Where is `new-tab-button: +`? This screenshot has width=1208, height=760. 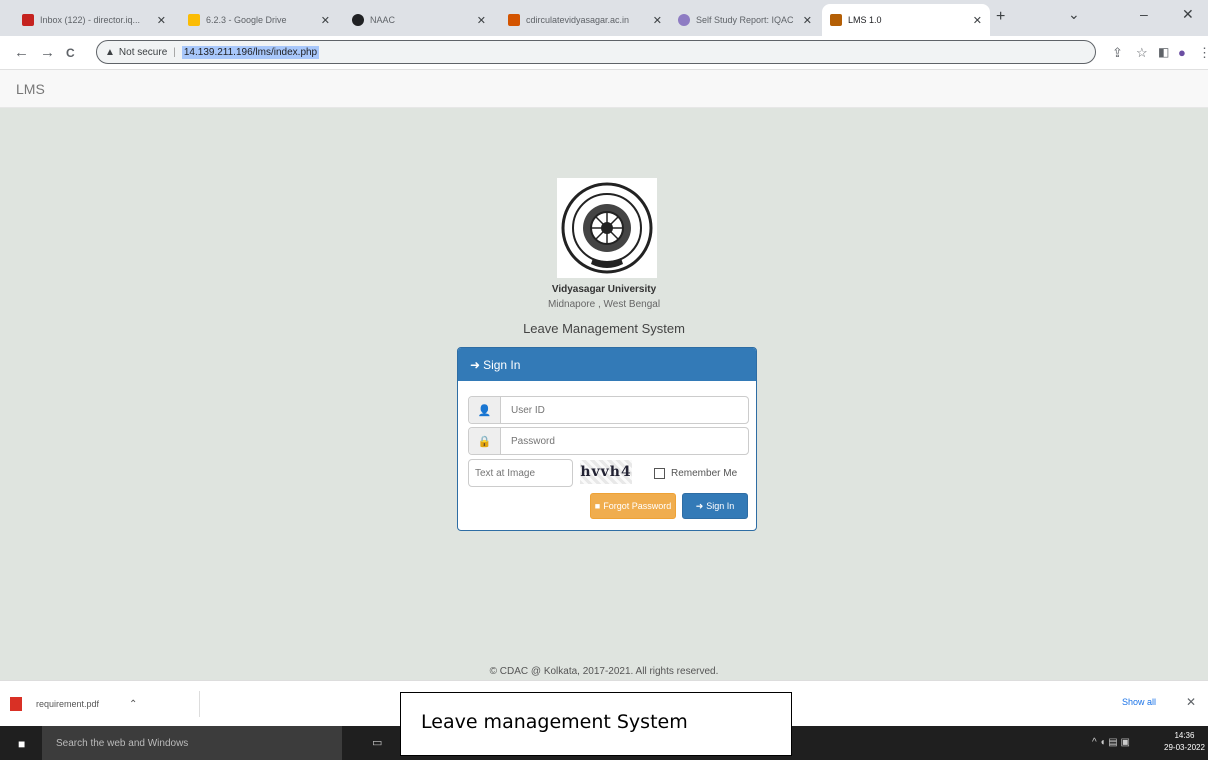 new-tab-button: + is located at coordinates (1000, 17).